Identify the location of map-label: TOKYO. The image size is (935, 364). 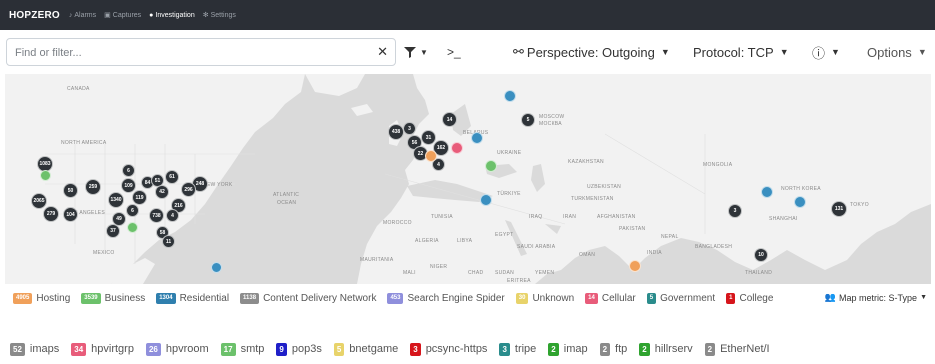
(859, 205).